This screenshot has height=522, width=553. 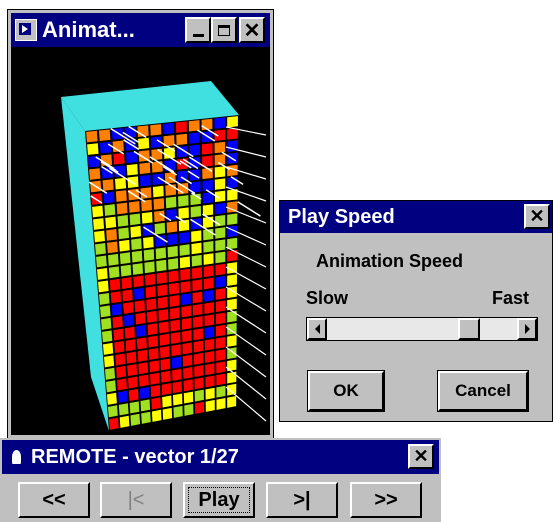 I want to click on slider-thumb, so click(x=469, y=329).